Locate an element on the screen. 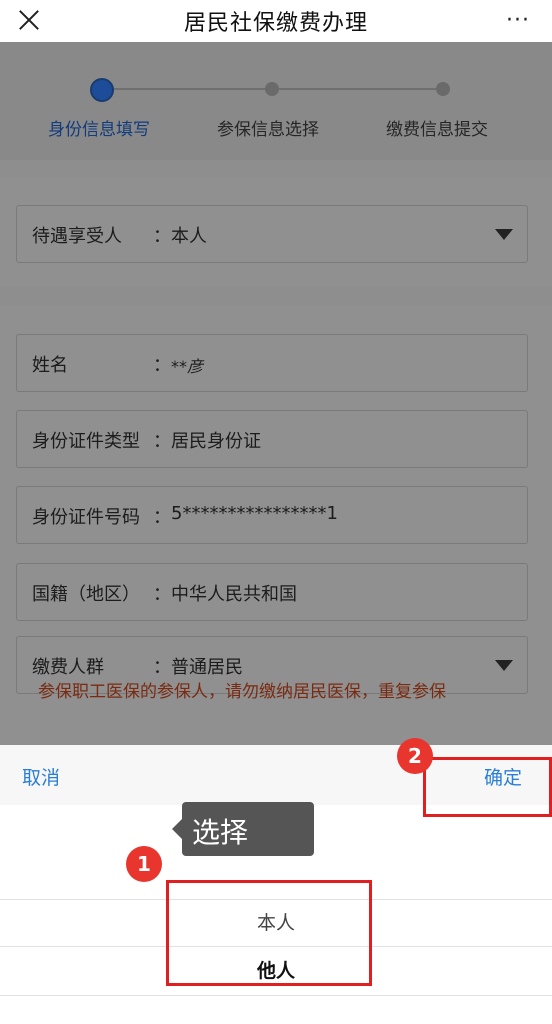 The width and height of the screenshot is (552, 1024). field-label: 姓名 is located at coordinates (50, 365).